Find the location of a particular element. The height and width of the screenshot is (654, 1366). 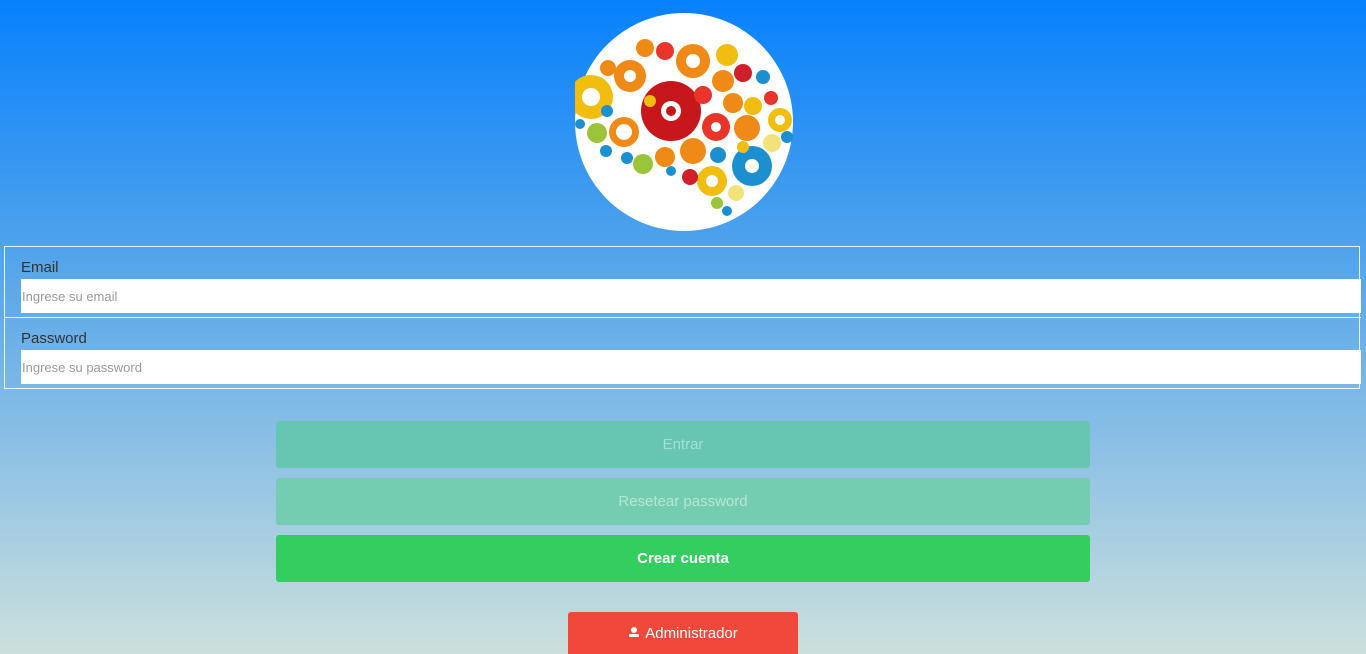

login-button: Entrar is located at coordinates (683, 444).